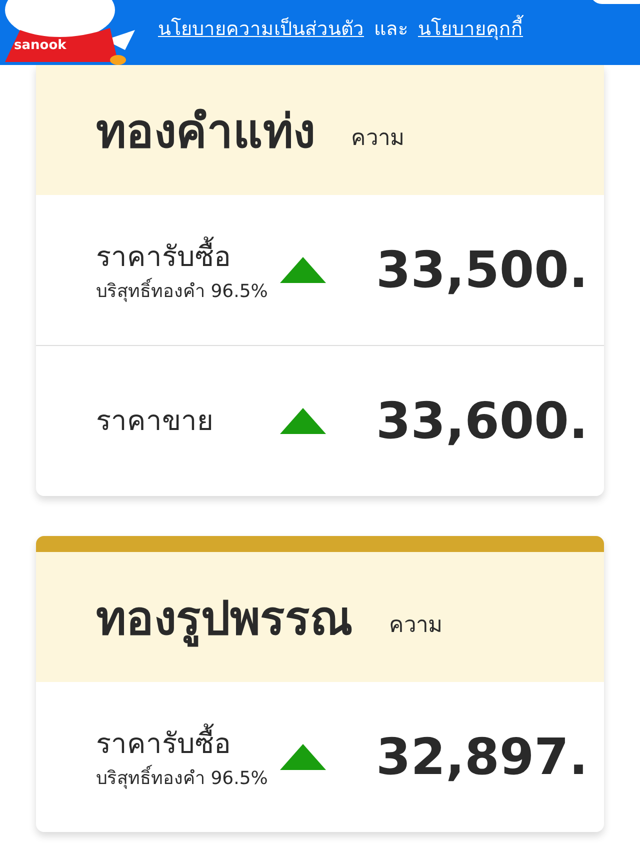  I want to click on card-title: ทองคำแท่ง, so click(205, 131).